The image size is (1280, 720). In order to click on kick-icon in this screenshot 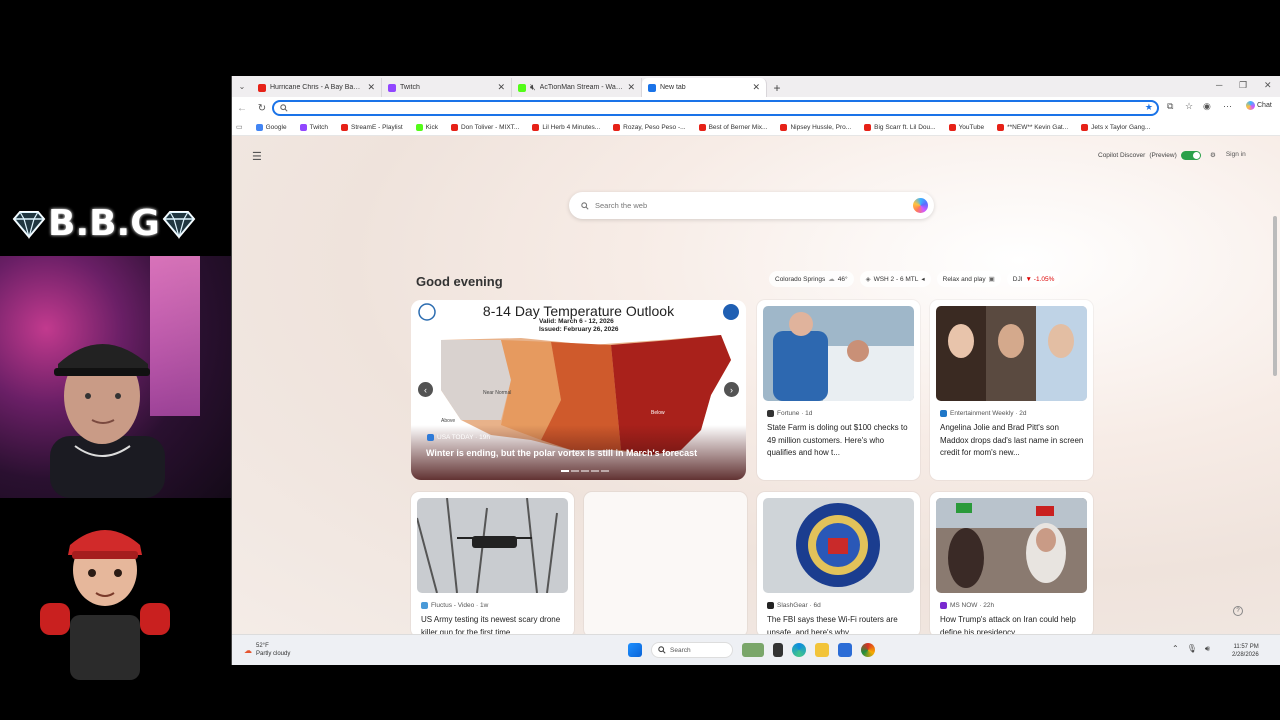, I will do `click(522, 87)`.